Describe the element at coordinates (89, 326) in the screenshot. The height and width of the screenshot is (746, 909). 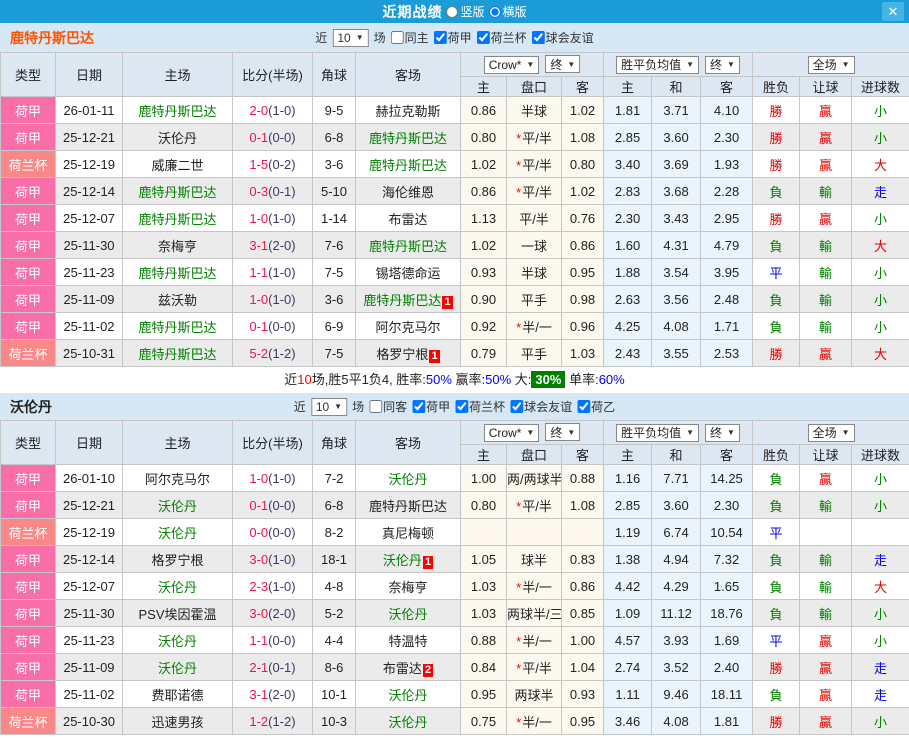
I see `match-date-cell: 25-11-02` at that location.